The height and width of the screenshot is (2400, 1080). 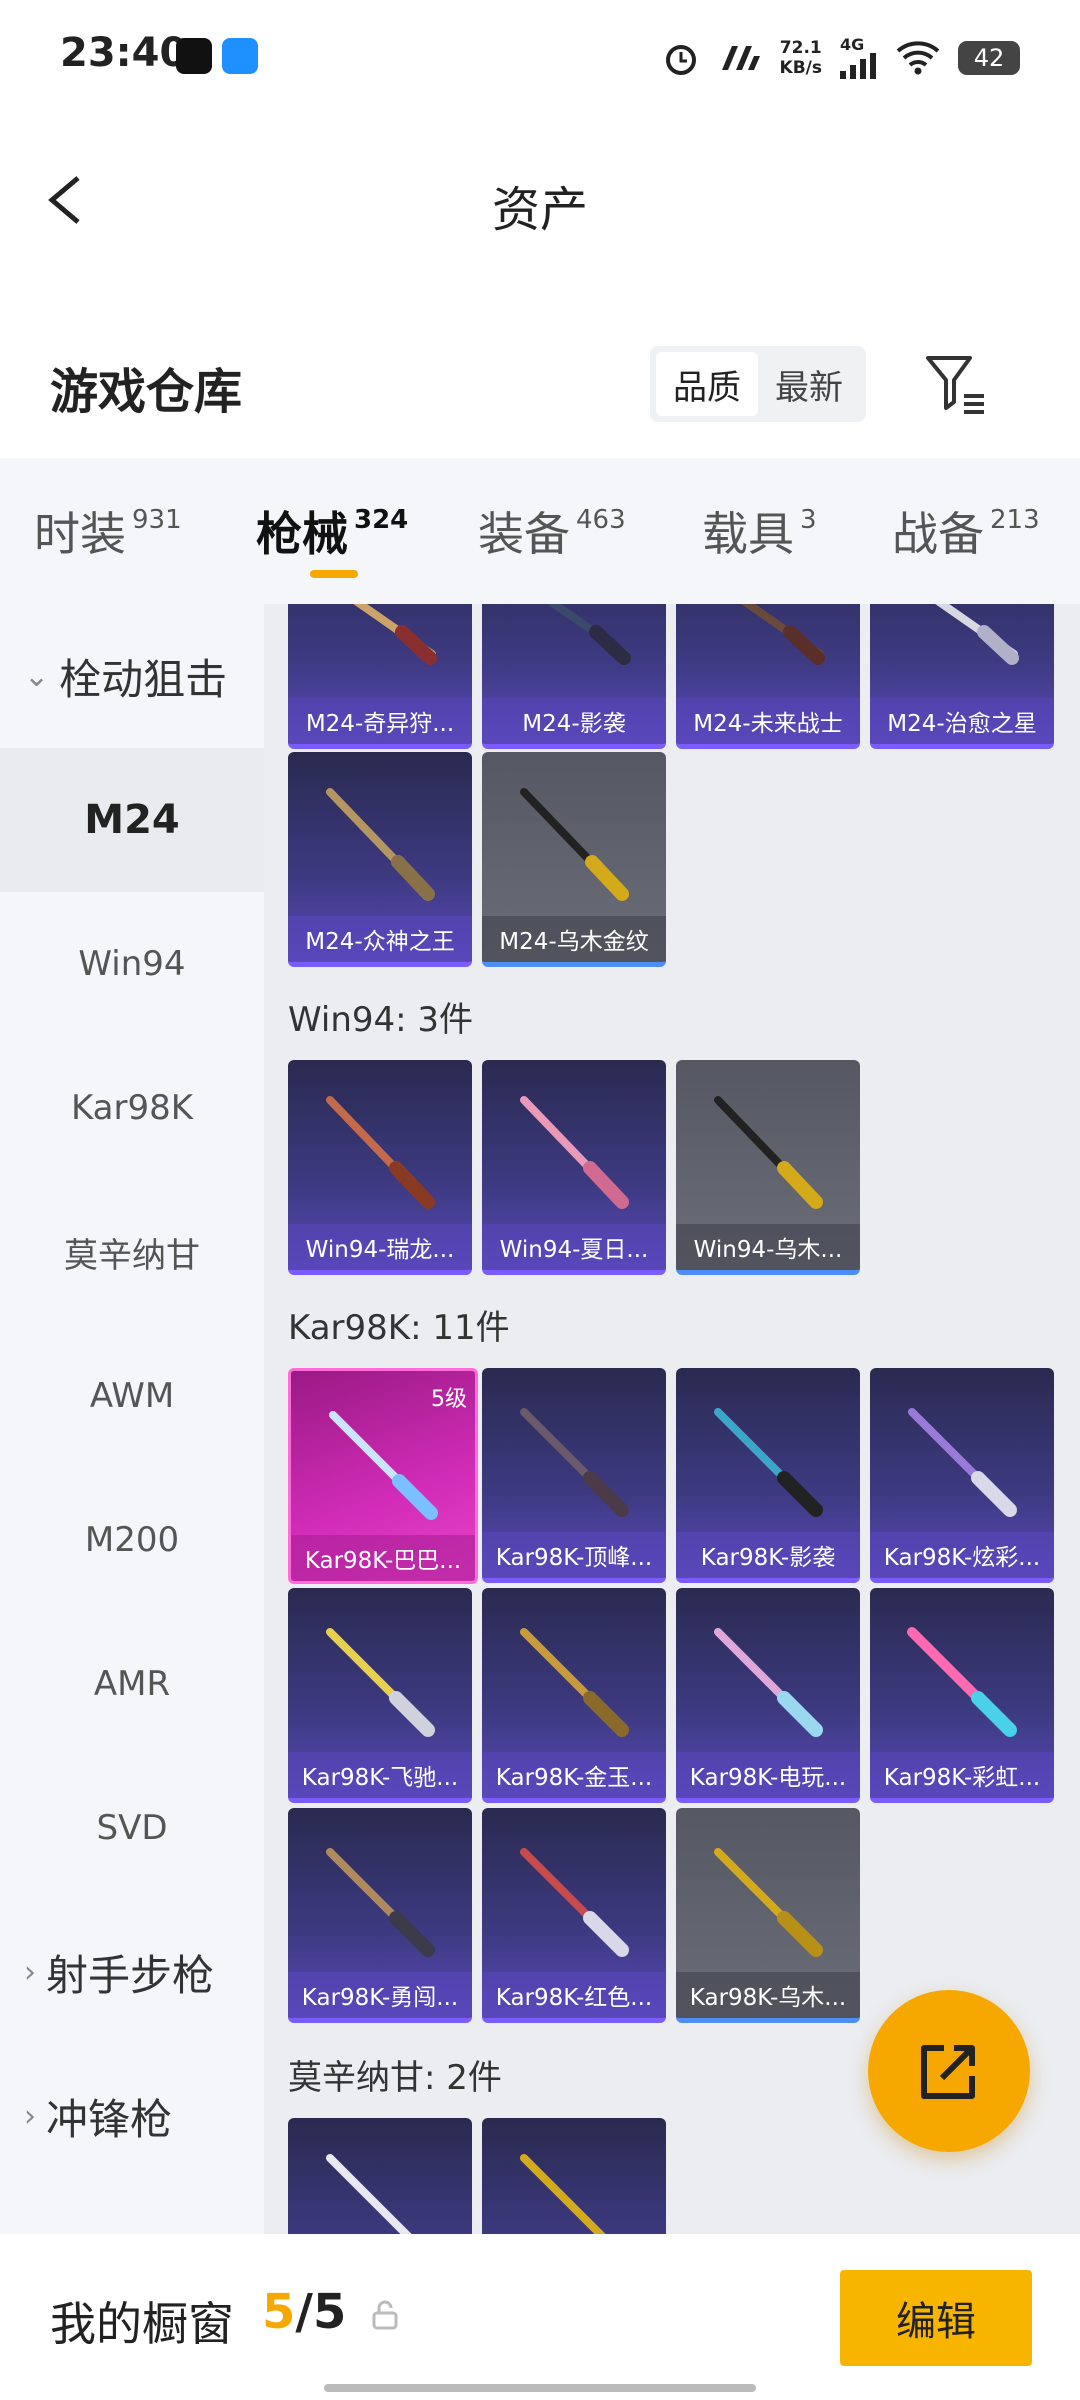 I want to click on skin-card: Kar98K-影袭, so click(x=768, y=1475).